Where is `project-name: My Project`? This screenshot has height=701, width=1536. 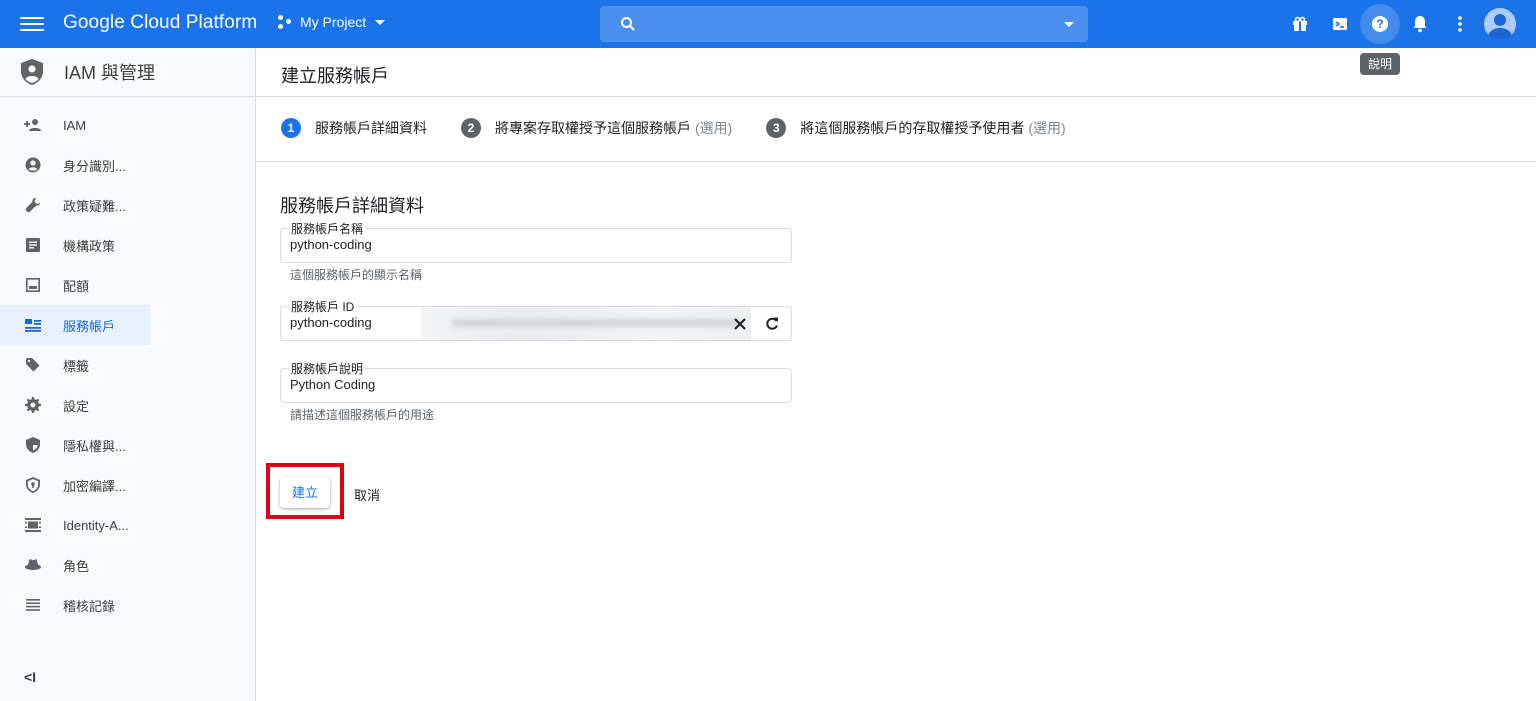 project-name: My Project is located at coordinates (333, 22).